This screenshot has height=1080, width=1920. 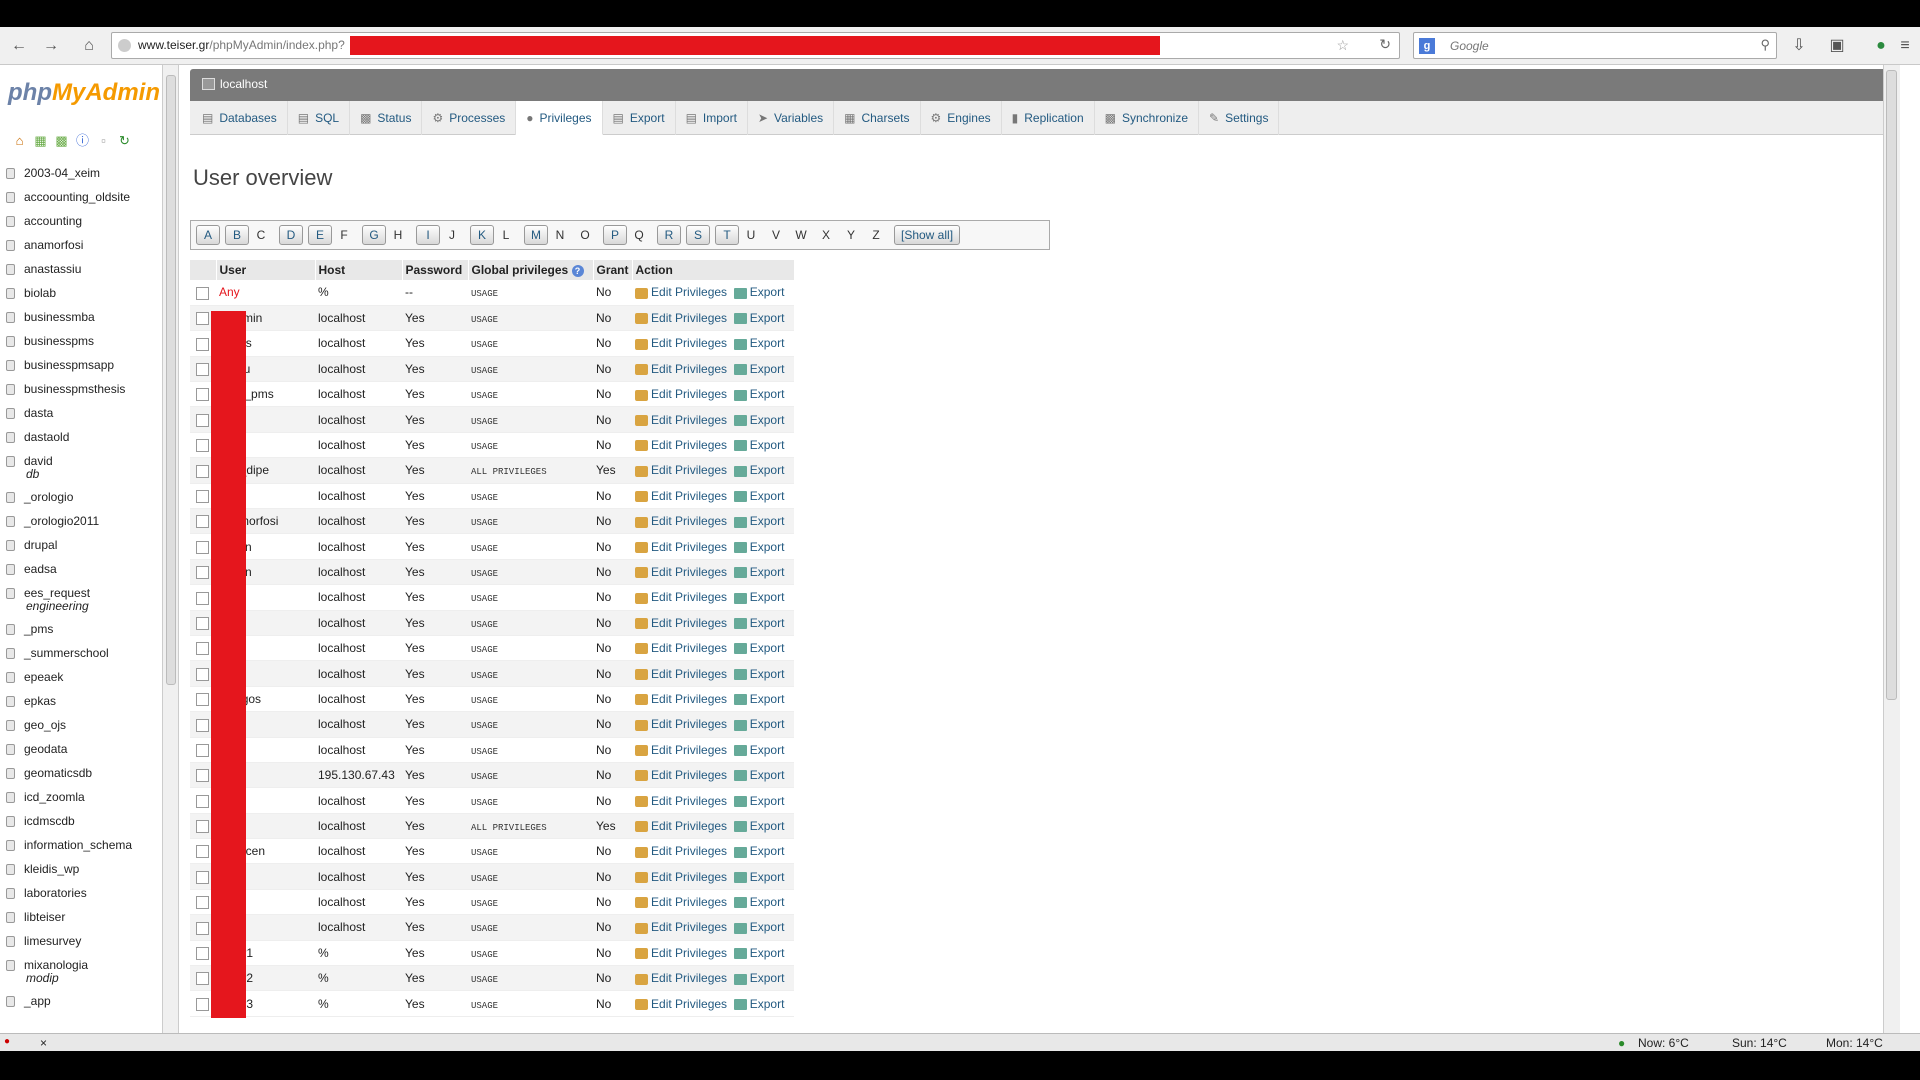 I want to click on initial-a: A, so click(x=208, y=235).